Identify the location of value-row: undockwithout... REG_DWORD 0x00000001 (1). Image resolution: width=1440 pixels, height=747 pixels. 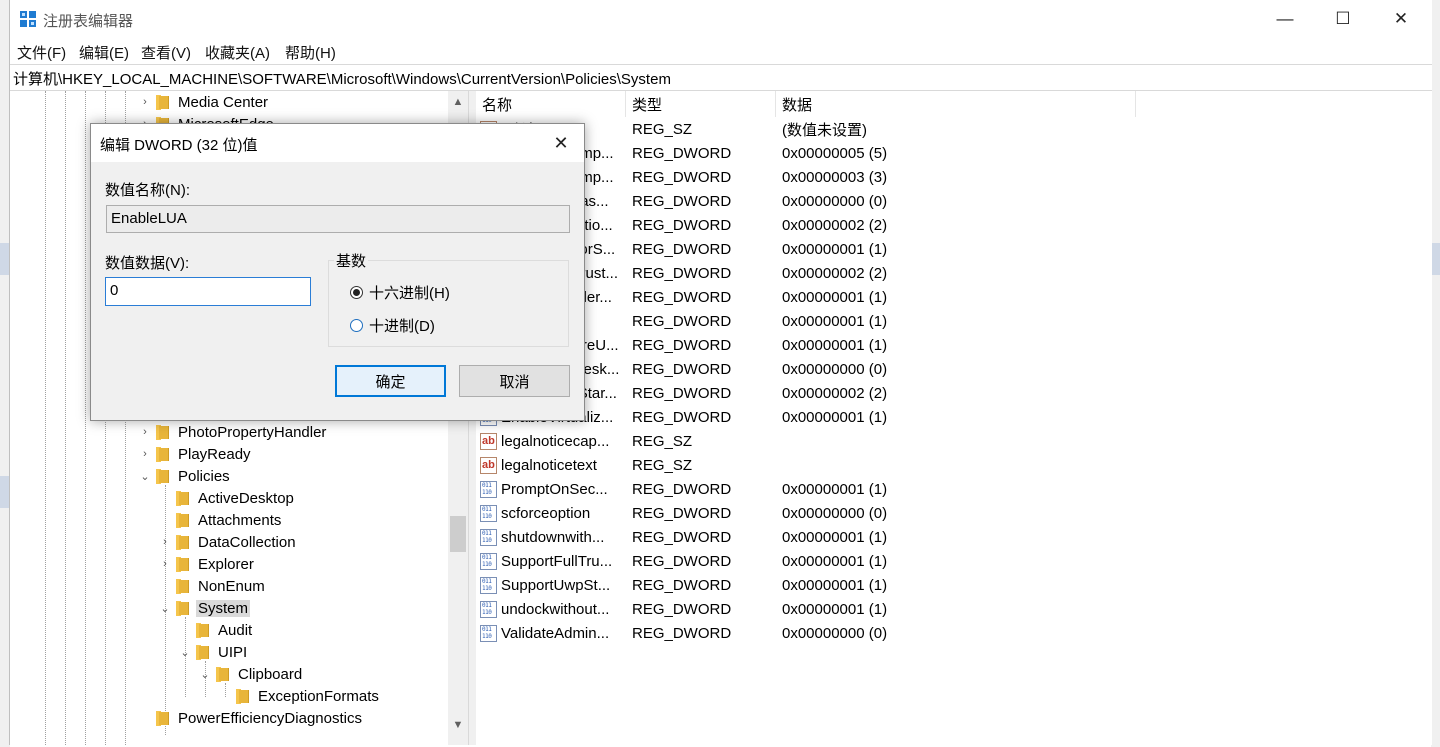
(781, 609).